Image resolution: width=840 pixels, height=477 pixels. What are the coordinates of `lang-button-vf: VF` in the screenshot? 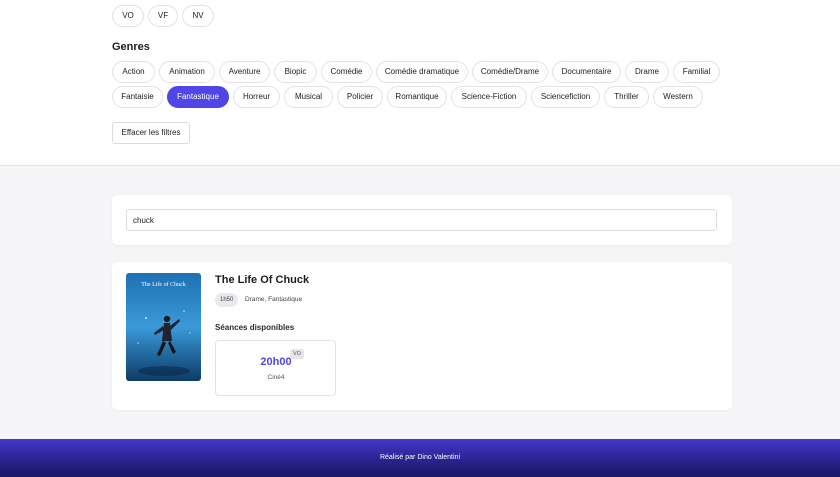 It's located at (163, 16).